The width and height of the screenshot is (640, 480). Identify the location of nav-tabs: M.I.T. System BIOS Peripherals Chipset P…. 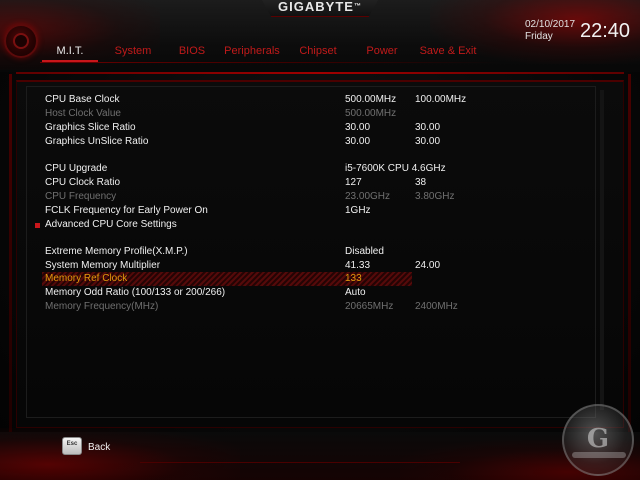
(261, 53).